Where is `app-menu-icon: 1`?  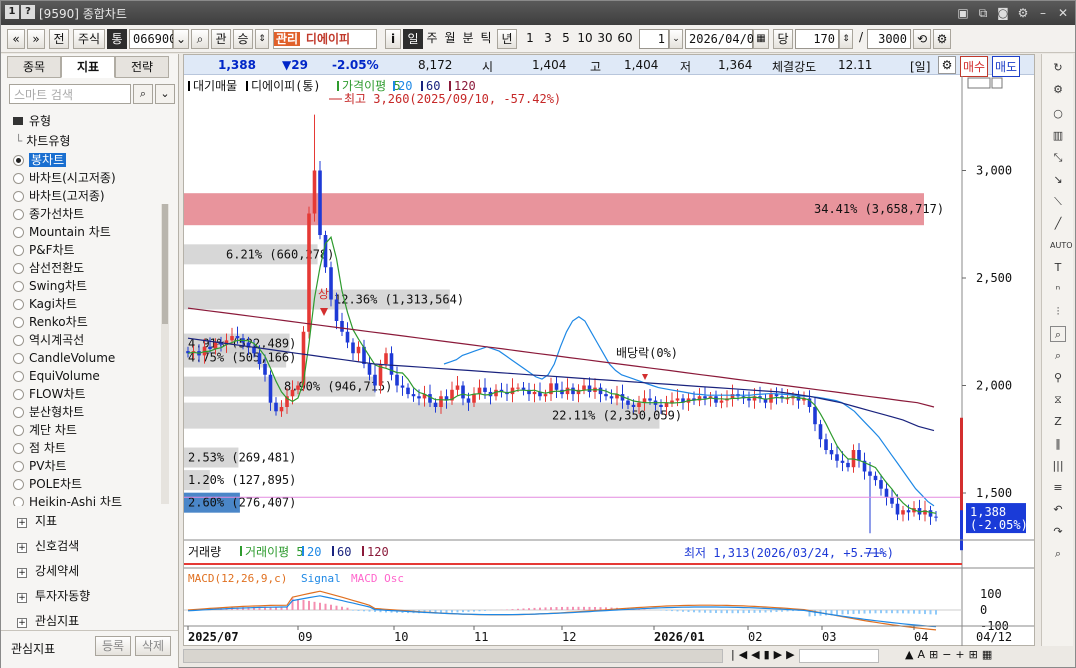 app-menu-icon: 1 is located at coordinates (12, 12).